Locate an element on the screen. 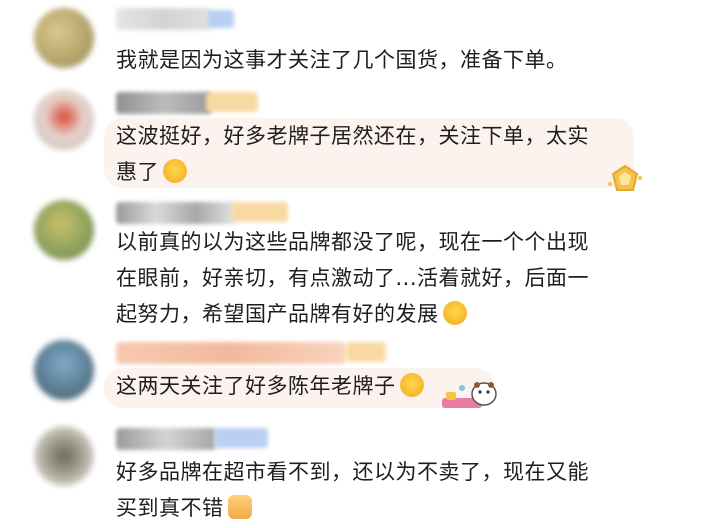 Image resolution: width=701 pixels, height=528 pixels. thumbs-up-emoji is located at coordinates (239, 507).